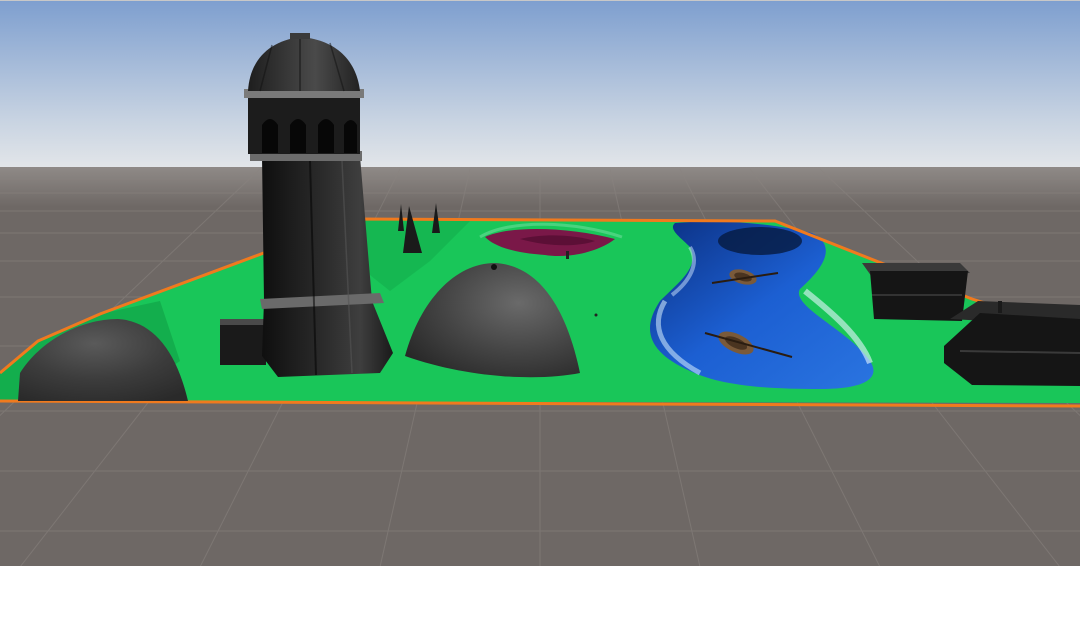  I want to click on hill-marker, so click(494, 267).